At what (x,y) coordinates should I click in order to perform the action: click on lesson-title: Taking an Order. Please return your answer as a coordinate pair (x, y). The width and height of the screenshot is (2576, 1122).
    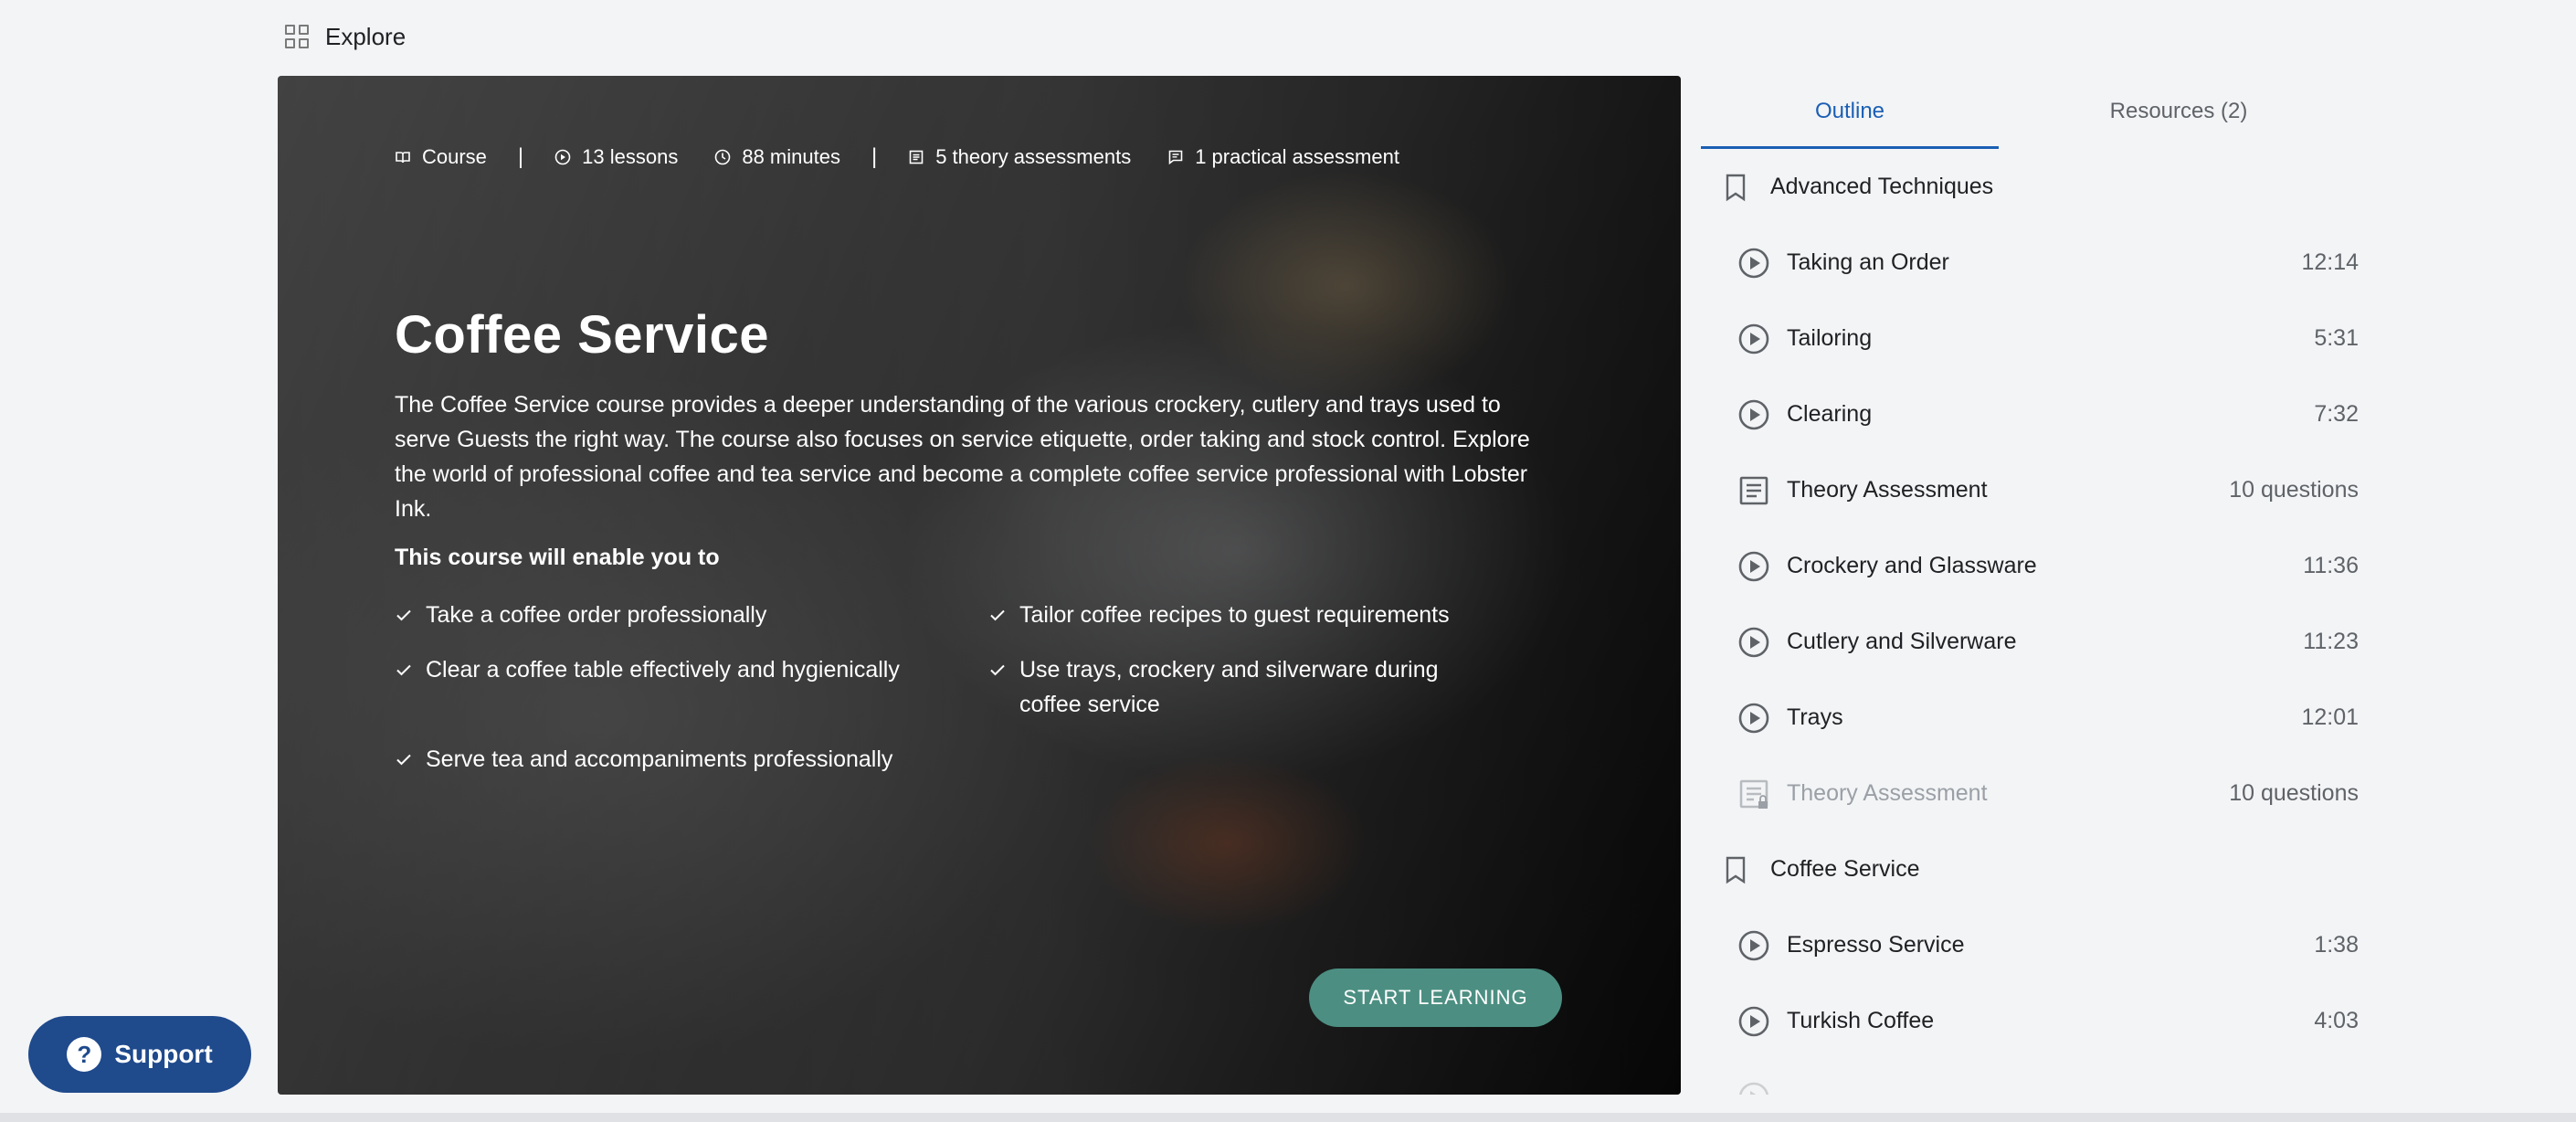
    Looking at the image, I should click on (1868, 262).